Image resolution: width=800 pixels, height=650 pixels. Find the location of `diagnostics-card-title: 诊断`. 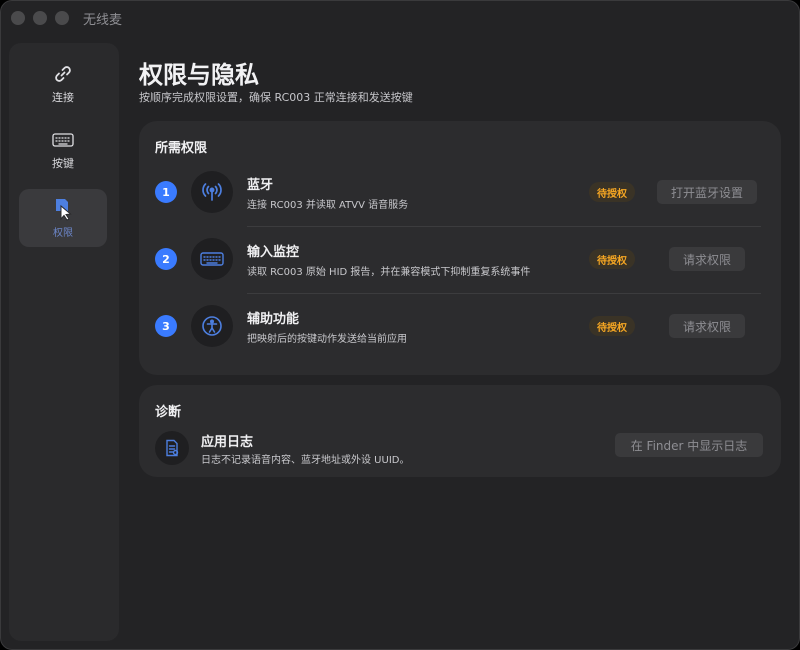

diagnostics-card-title: 诊断 is located at coordinates (168, 412).